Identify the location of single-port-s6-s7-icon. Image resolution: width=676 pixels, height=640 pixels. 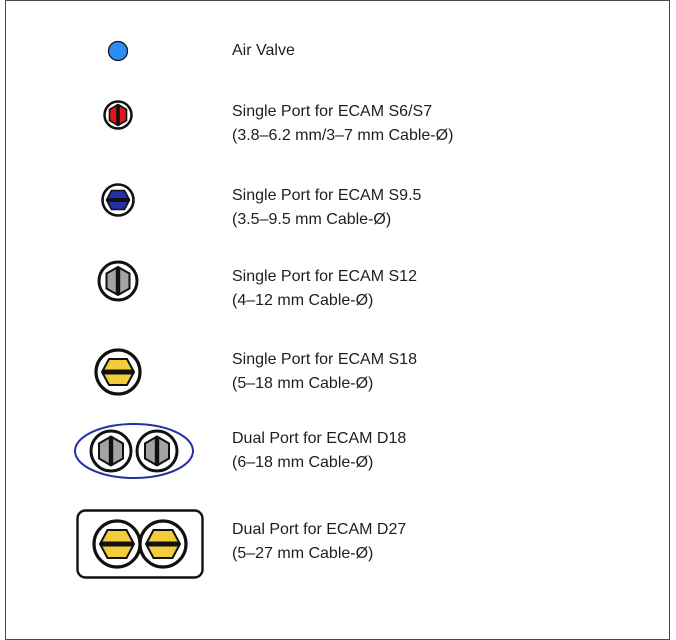
(118, 115).